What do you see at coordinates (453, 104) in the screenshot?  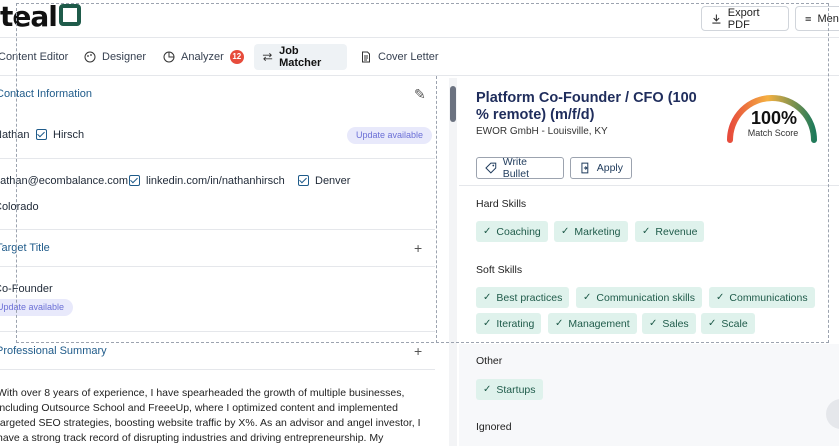 I see `scrollbar-thumb` at bounding box center [453, 104].